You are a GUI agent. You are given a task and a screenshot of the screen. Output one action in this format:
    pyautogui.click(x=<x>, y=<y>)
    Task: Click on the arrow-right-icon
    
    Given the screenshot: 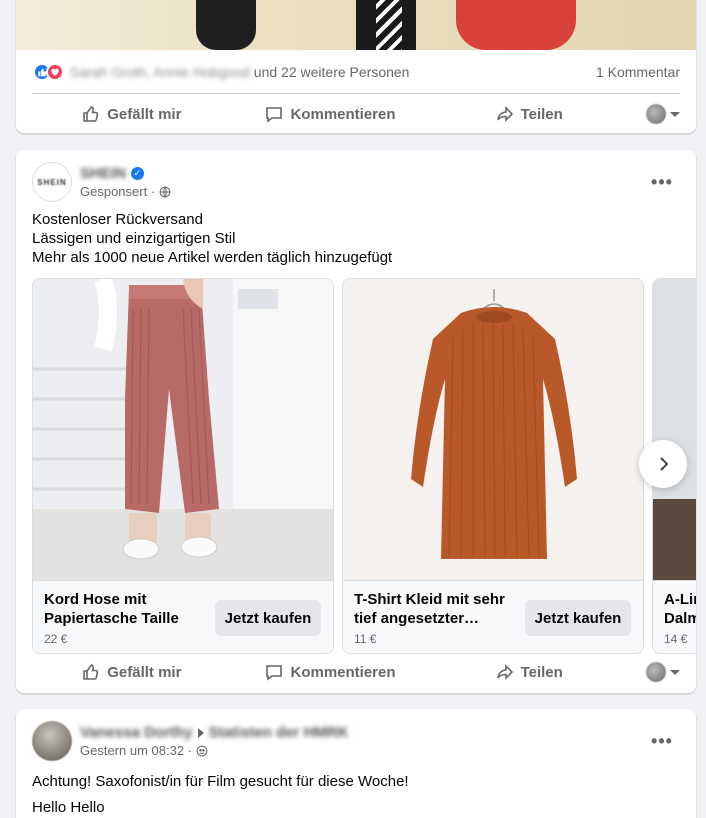 What is the action you would take?
    pyautogui.click(x=200, y=732)
    